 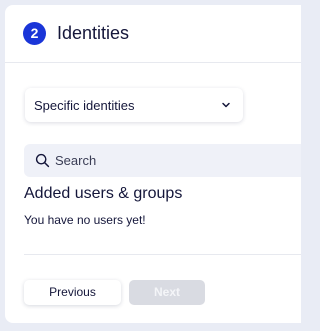 I want to click on search-icon, so click(x=42, y=160).